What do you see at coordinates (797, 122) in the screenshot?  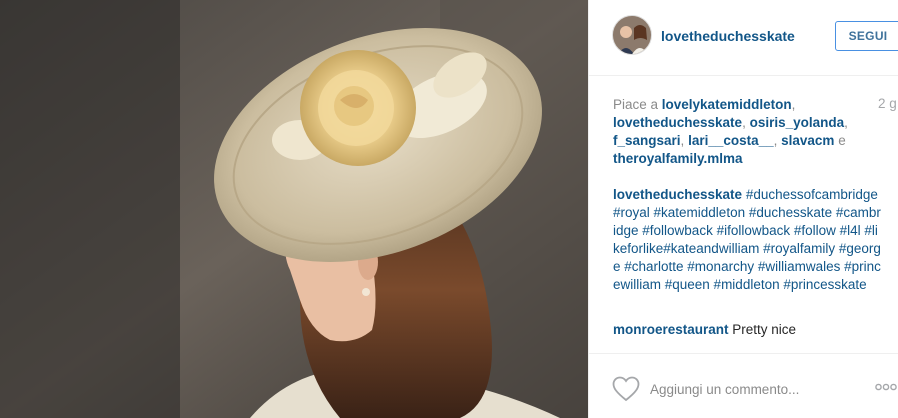 I see `liker-link: osiris_yolanda` at bounding box center [797, 122].